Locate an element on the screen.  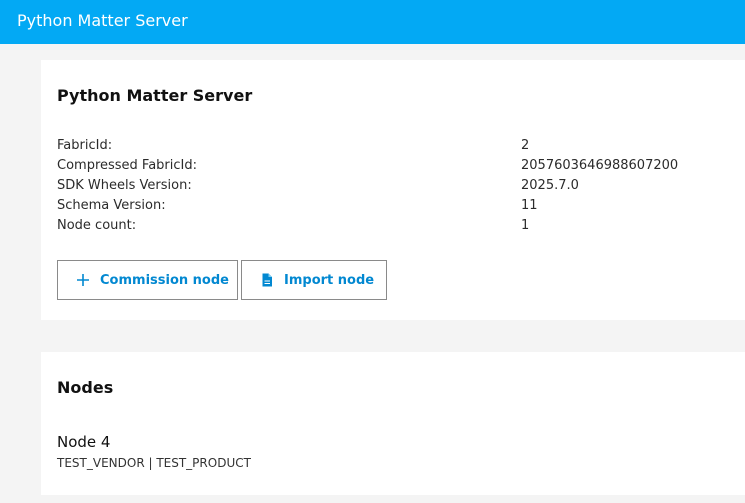
server-card-title: Python Matter Server is located at coordinates (155, 95).